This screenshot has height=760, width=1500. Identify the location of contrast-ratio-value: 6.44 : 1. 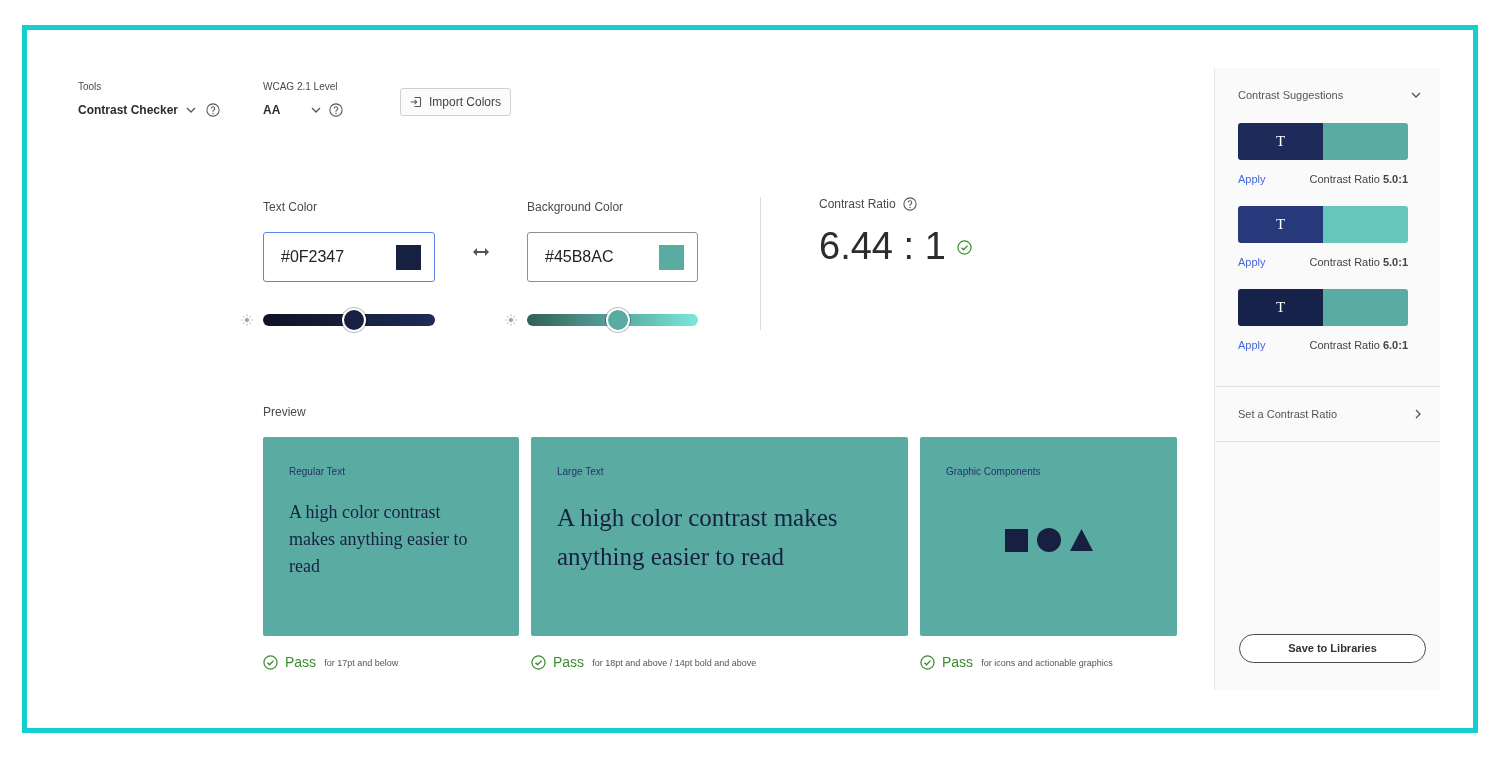
(882, 246).